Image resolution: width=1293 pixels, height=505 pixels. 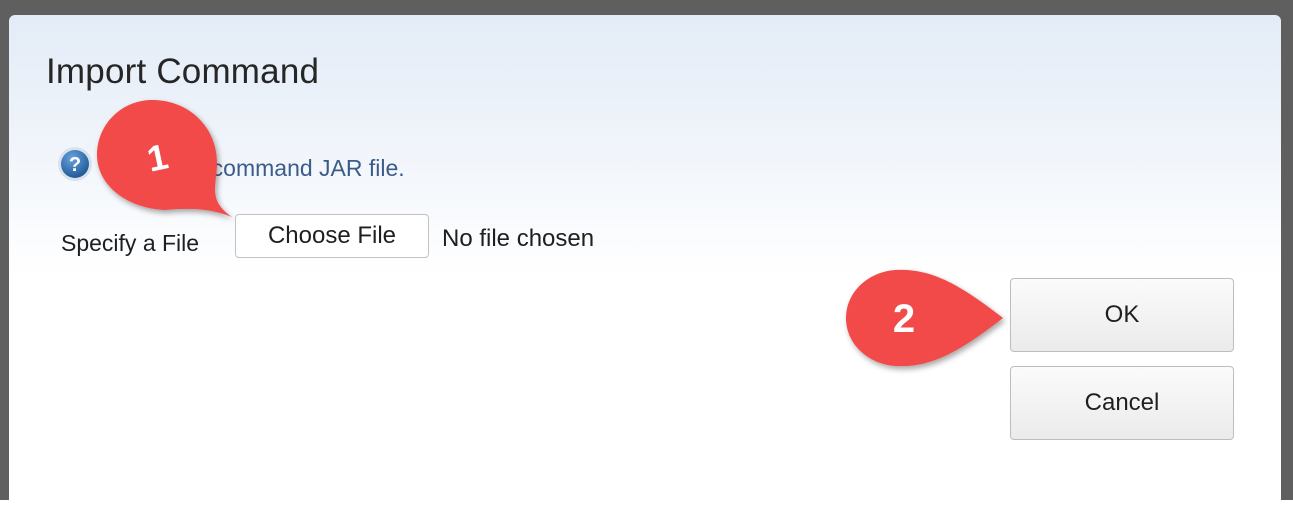 I want to click on file-status-text: No file chosen, so click(x=518, y=238).